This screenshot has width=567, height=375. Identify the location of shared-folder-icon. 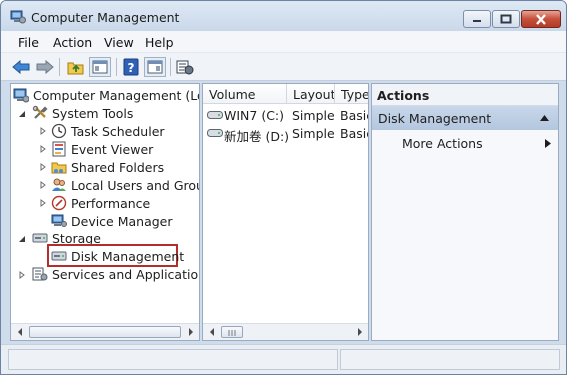
(59, 168).